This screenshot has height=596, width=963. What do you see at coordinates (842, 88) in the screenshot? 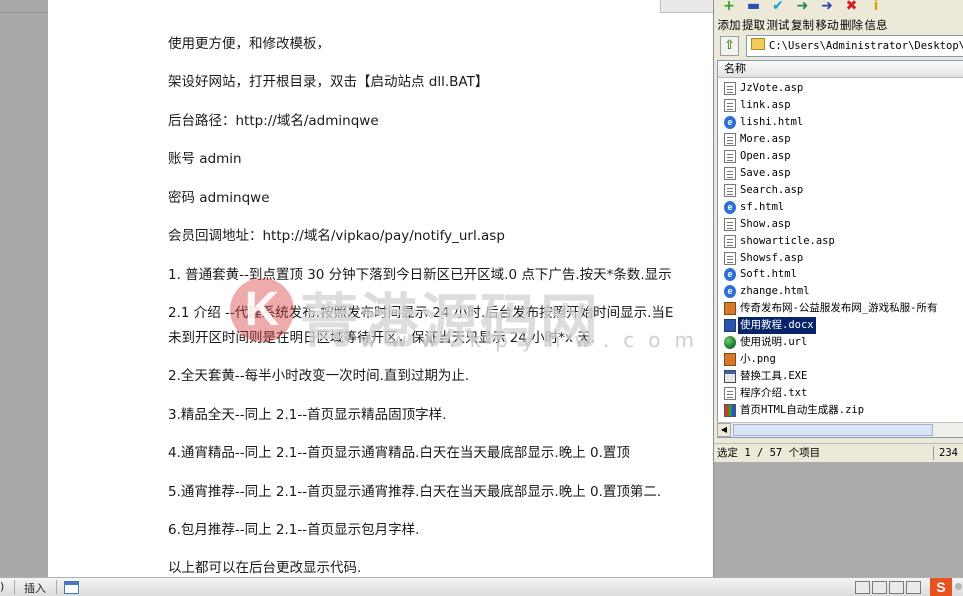
I see `file-row: JzVote.asp` at bounding box center [842, 88].